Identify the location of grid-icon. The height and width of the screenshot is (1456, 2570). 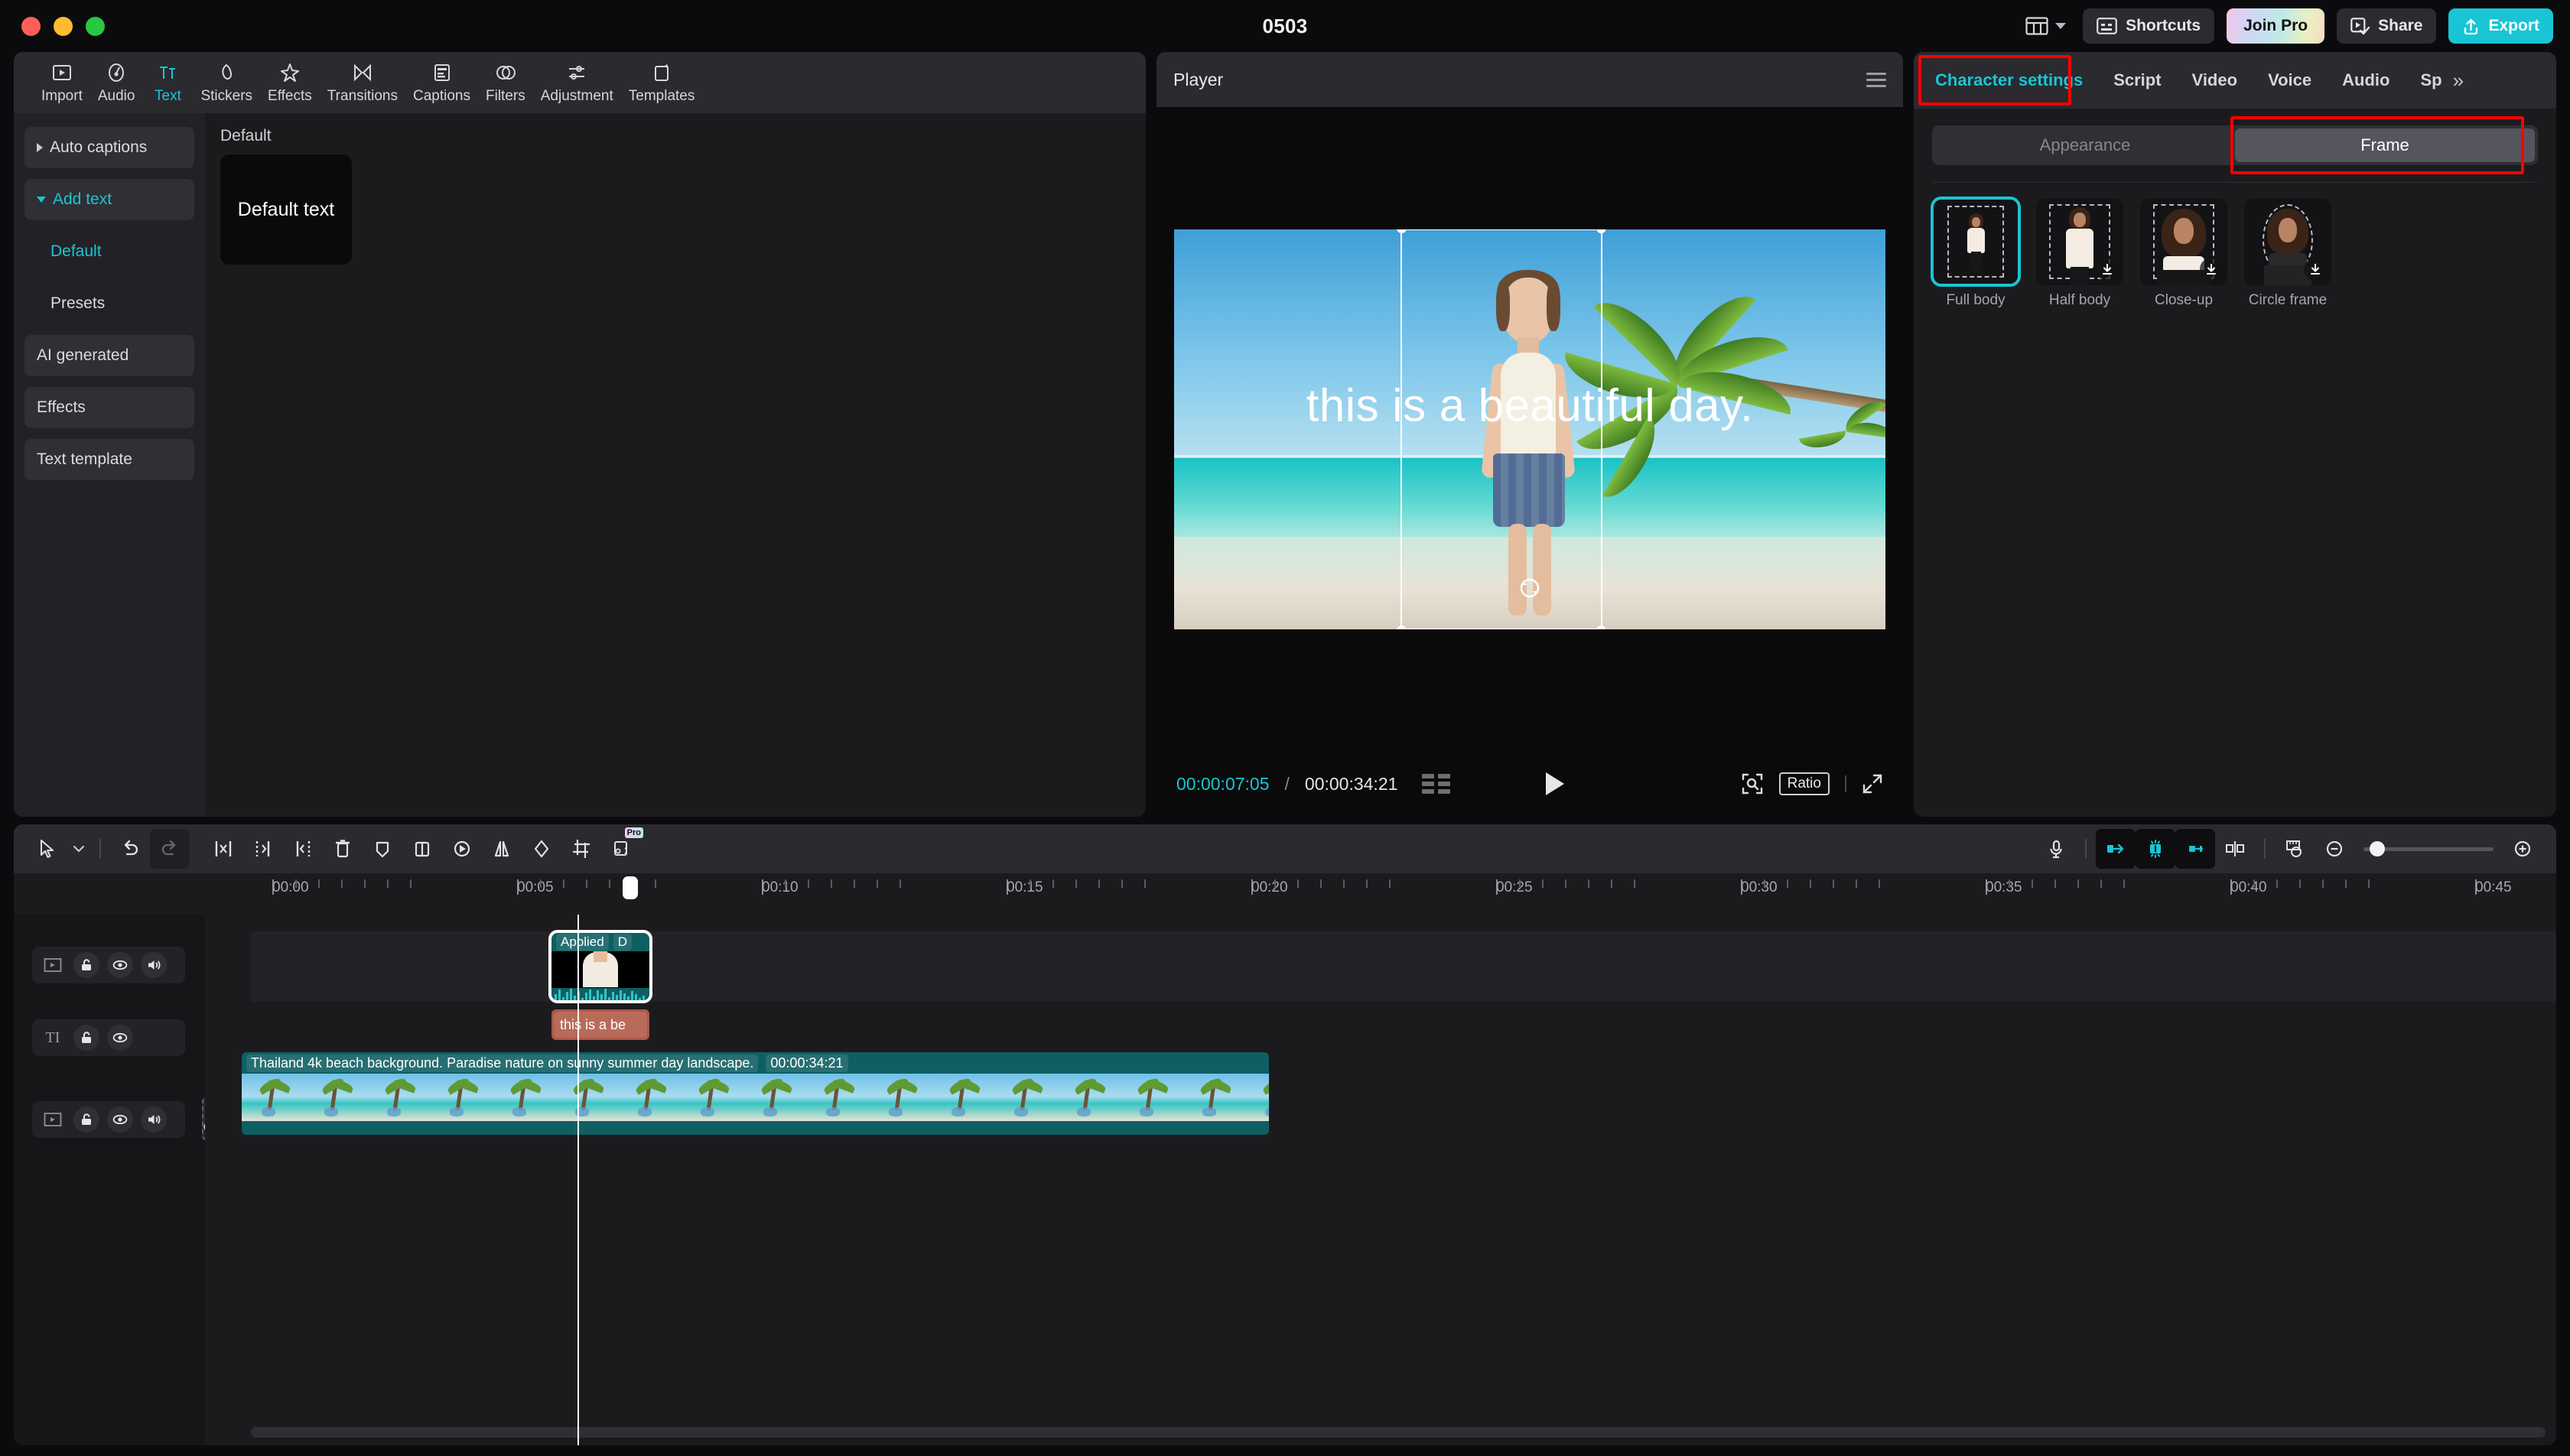
(1436, 784).